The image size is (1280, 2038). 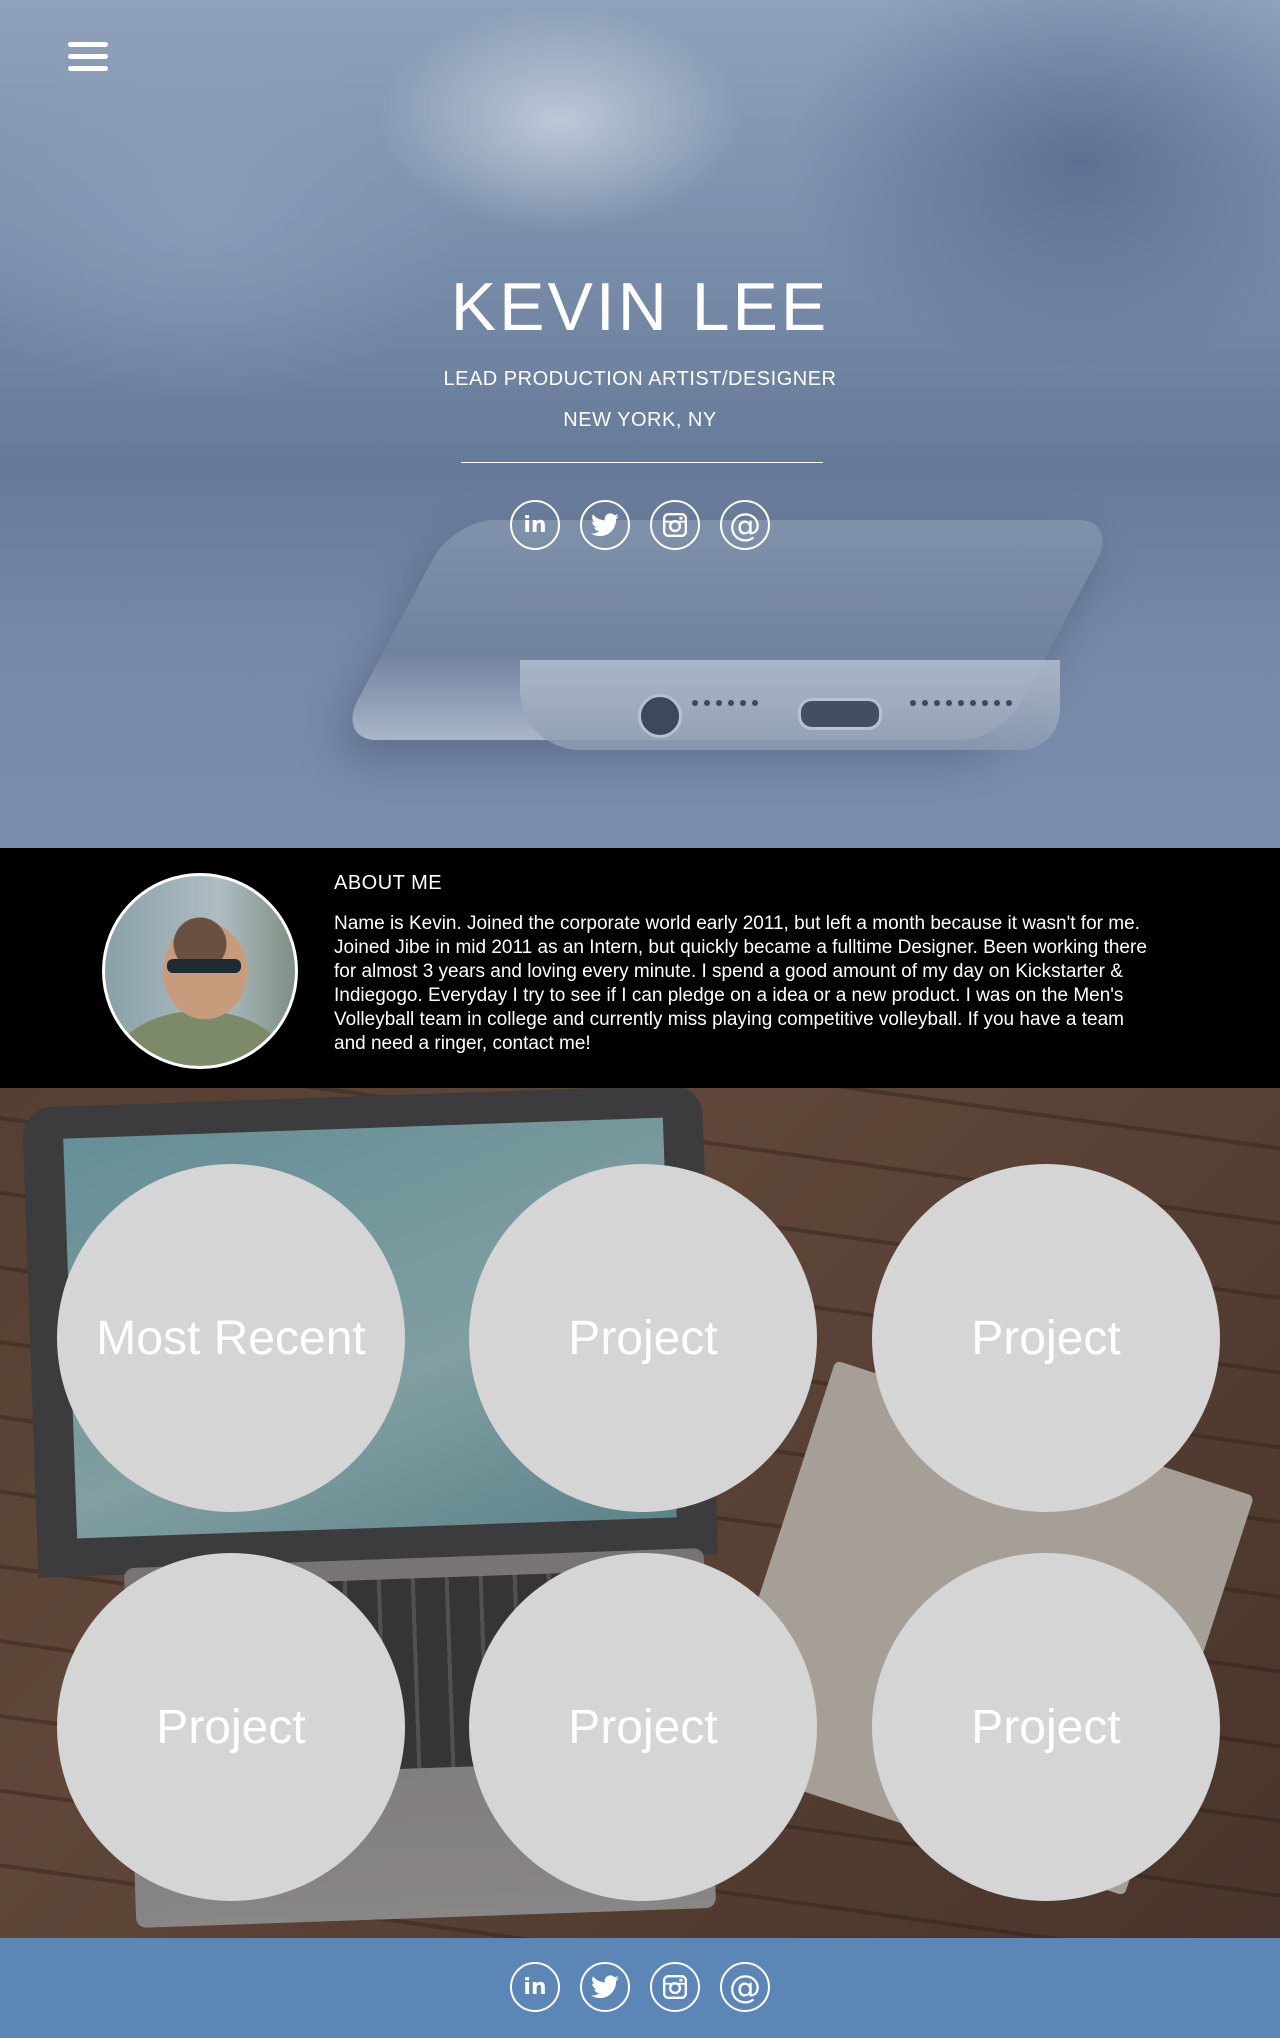 I want to click on project-most-recent-button: Most Recent, so click(x=231, y=1338).